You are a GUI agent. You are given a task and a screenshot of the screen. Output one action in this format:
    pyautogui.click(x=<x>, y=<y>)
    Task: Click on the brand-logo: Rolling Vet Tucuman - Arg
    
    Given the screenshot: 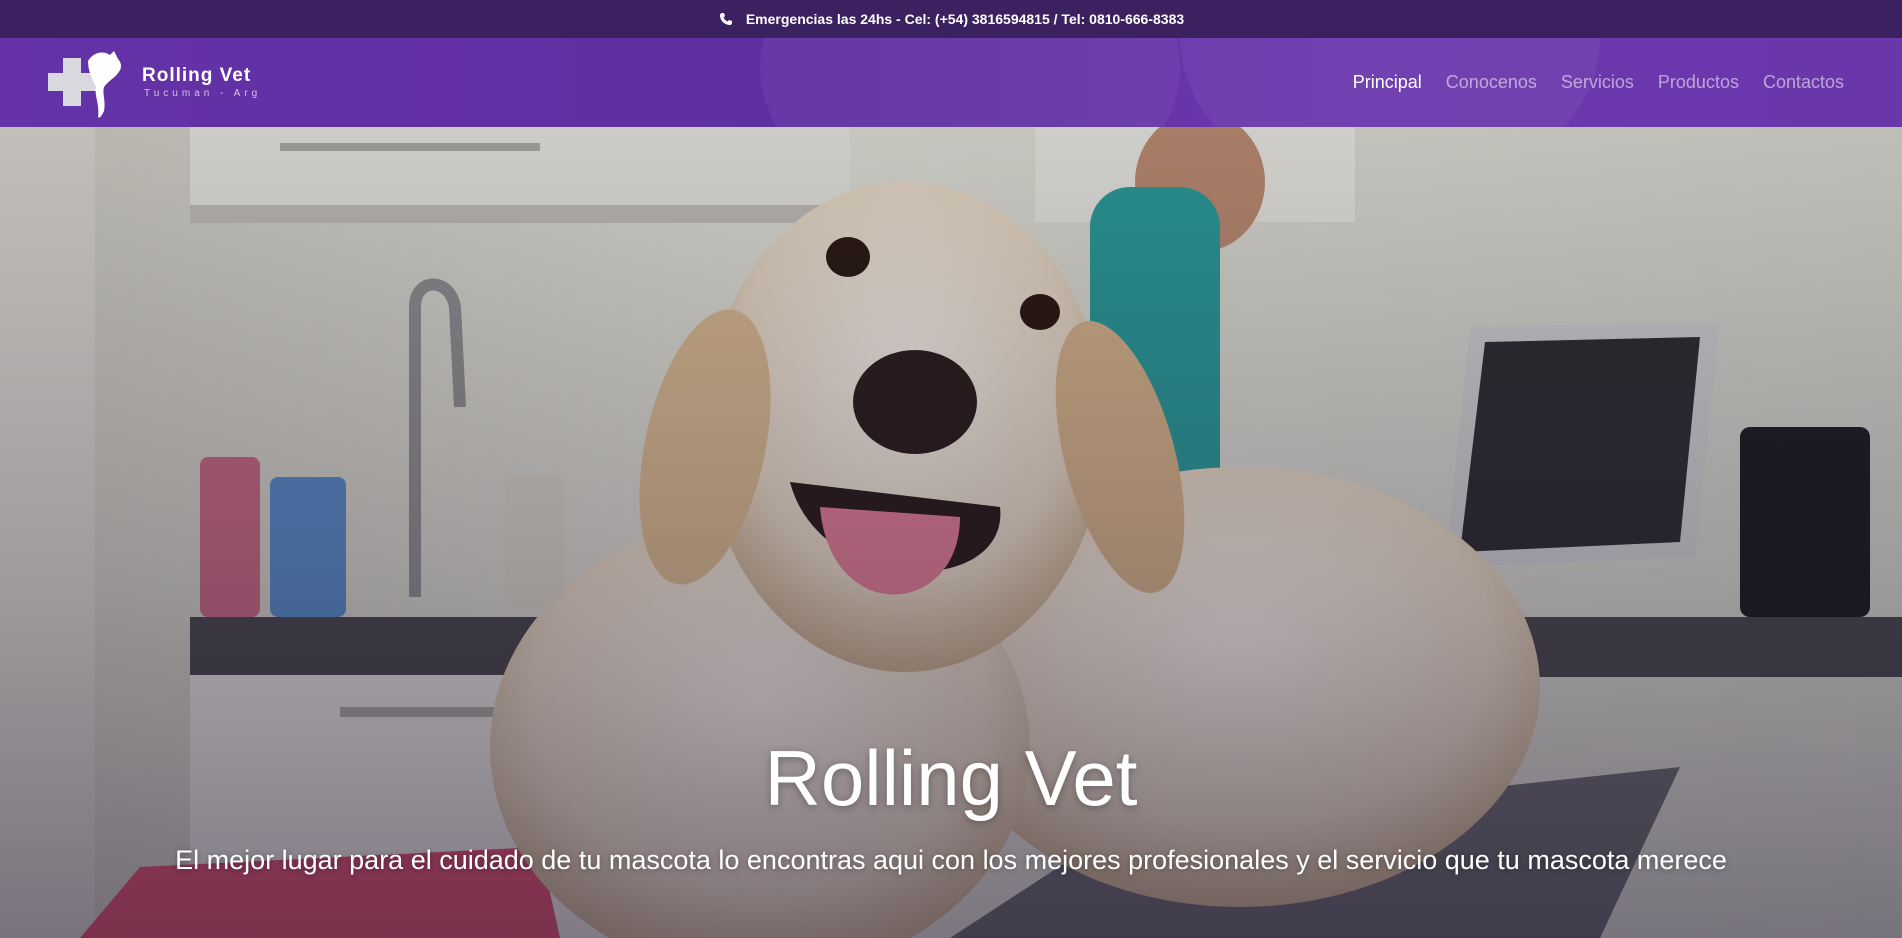 What is the action you would take?
    pyautogui.click(x=154, y=83)
    